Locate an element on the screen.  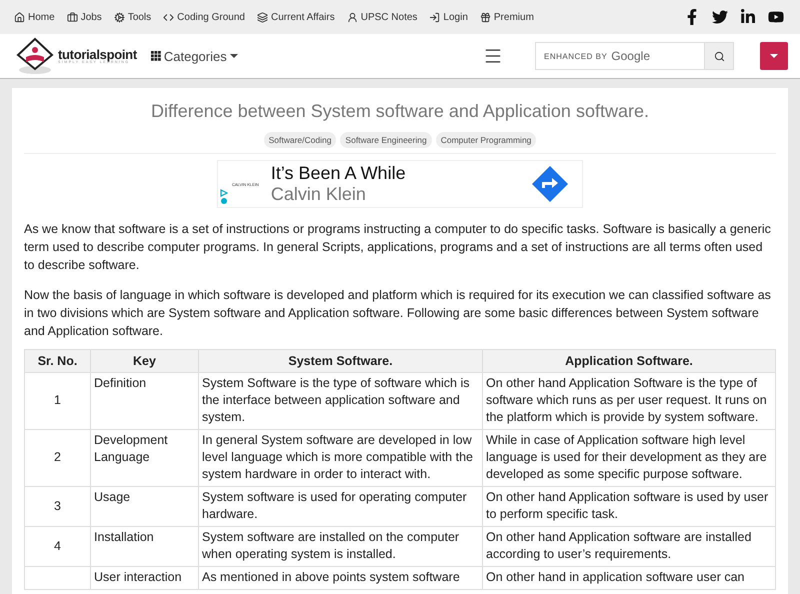
body-paragraph: As we know that software is a set of instructions or programs instructing a computer to do specific tasks. Software is basically a generic term used to describe computer programs. In general Scripts, applications, programs and a set of instructions are all terms often used to describe software. is located at coordinates (398, 247).